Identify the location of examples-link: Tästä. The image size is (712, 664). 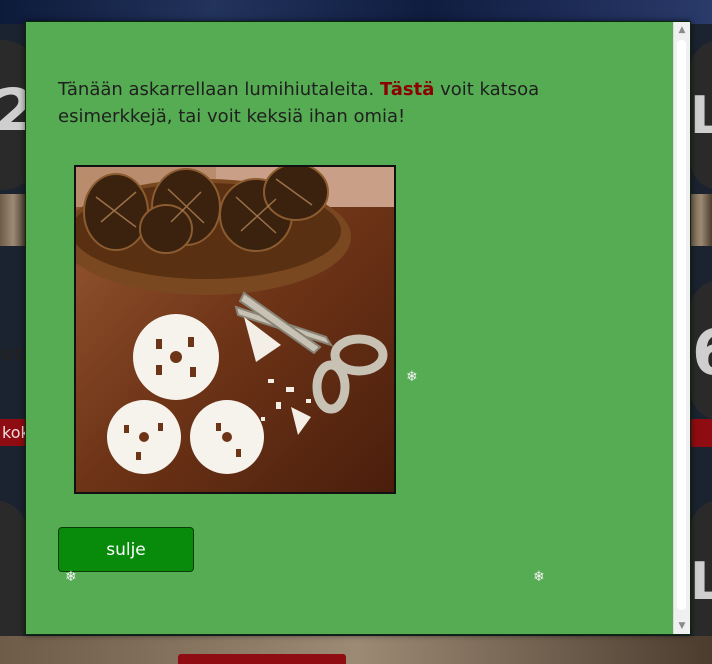
(407, 89).